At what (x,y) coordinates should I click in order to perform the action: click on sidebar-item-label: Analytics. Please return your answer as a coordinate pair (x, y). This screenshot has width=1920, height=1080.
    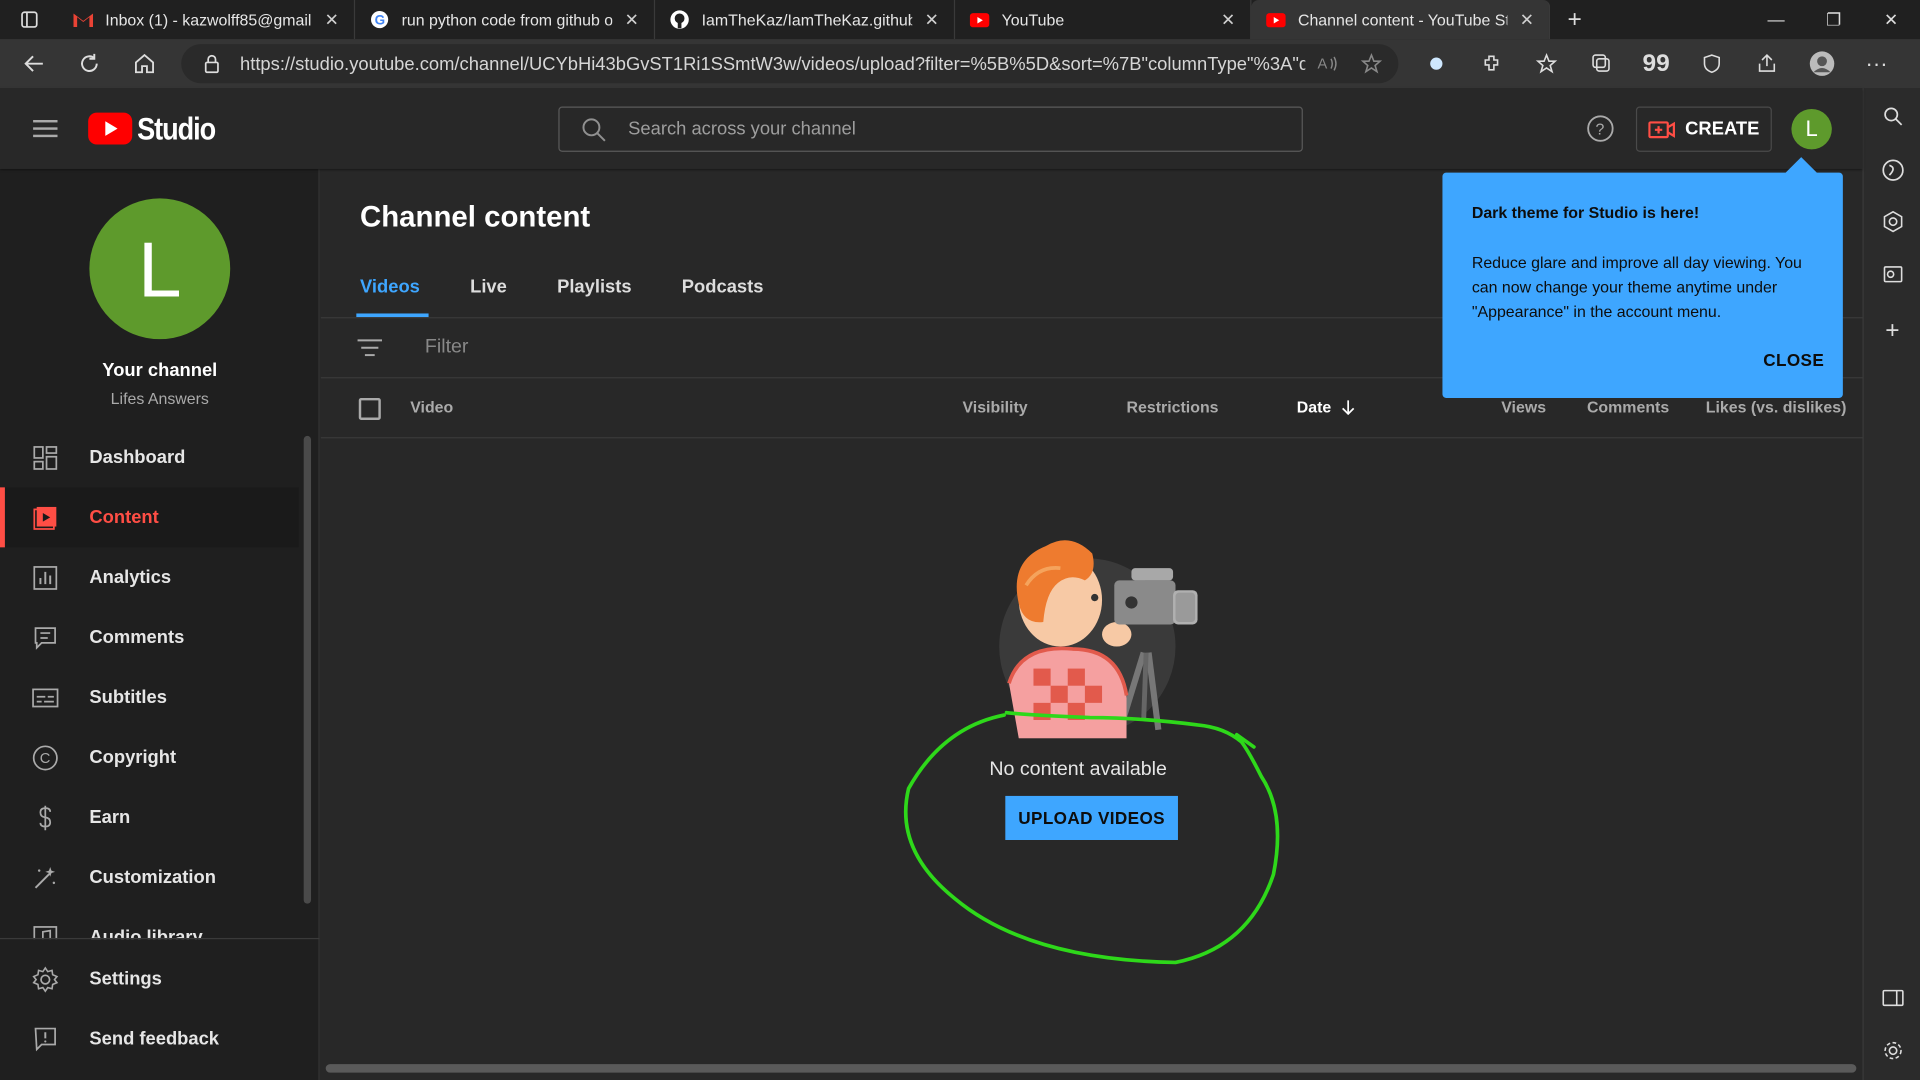
    Looking at the image, I should click on (130, 577).